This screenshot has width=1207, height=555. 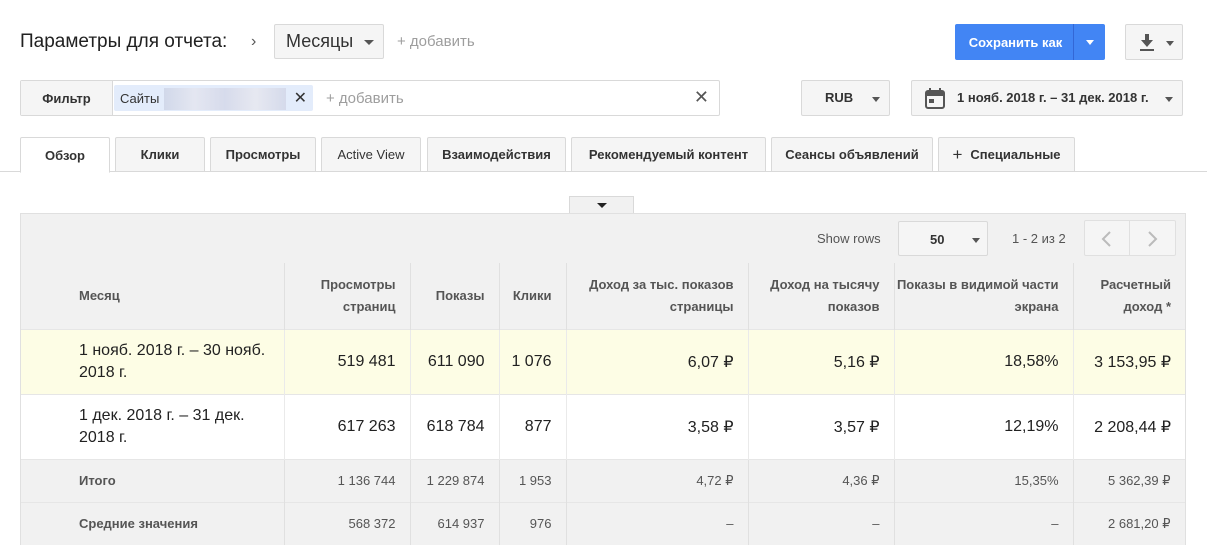 What do you see at coordinates (849, 238) in the screenshot?
I see `show-rows-label: Show rows` at bounding box center [849, 238].